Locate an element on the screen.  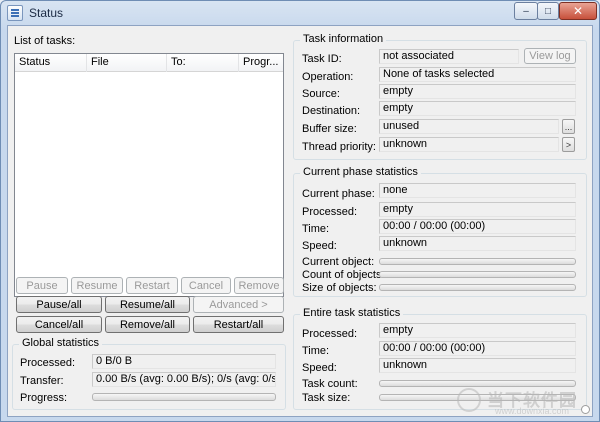
title-bar: Status – □ ✕ is located at coordinates (300, 13).